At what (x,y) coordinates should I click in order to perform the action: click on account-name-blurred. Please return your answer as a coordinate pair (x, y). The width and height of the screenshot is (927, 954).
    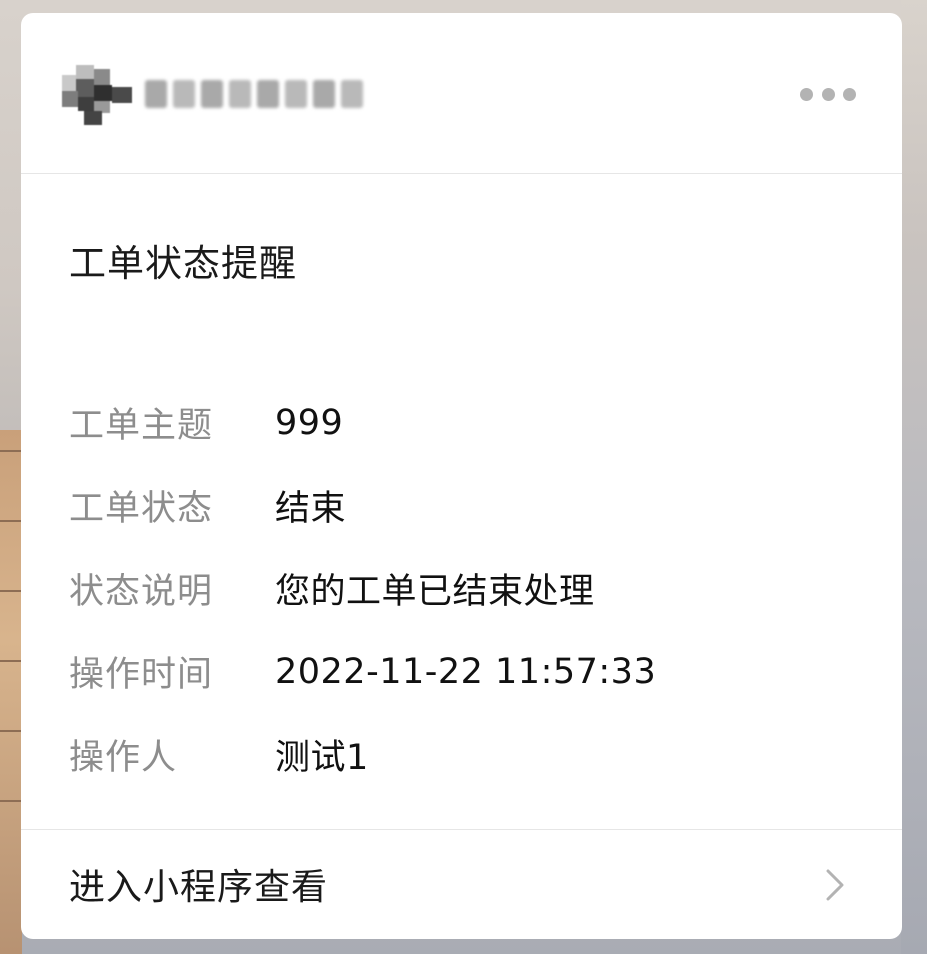
    Looking at the image, I should click on (260, 94).